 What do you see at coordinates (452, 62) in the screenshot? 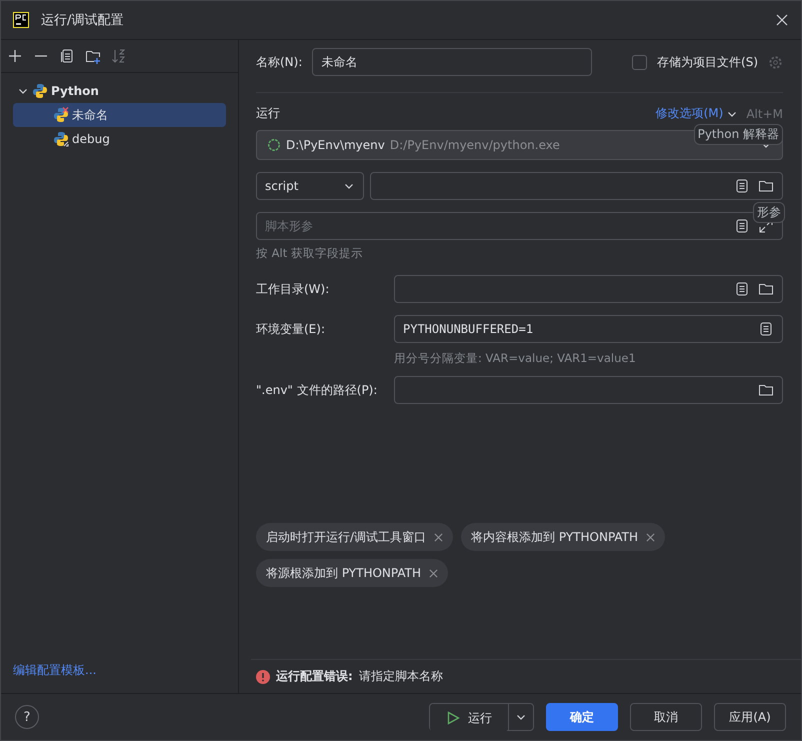
I see `name-field: 未命名` at bounding box center [452, 62].